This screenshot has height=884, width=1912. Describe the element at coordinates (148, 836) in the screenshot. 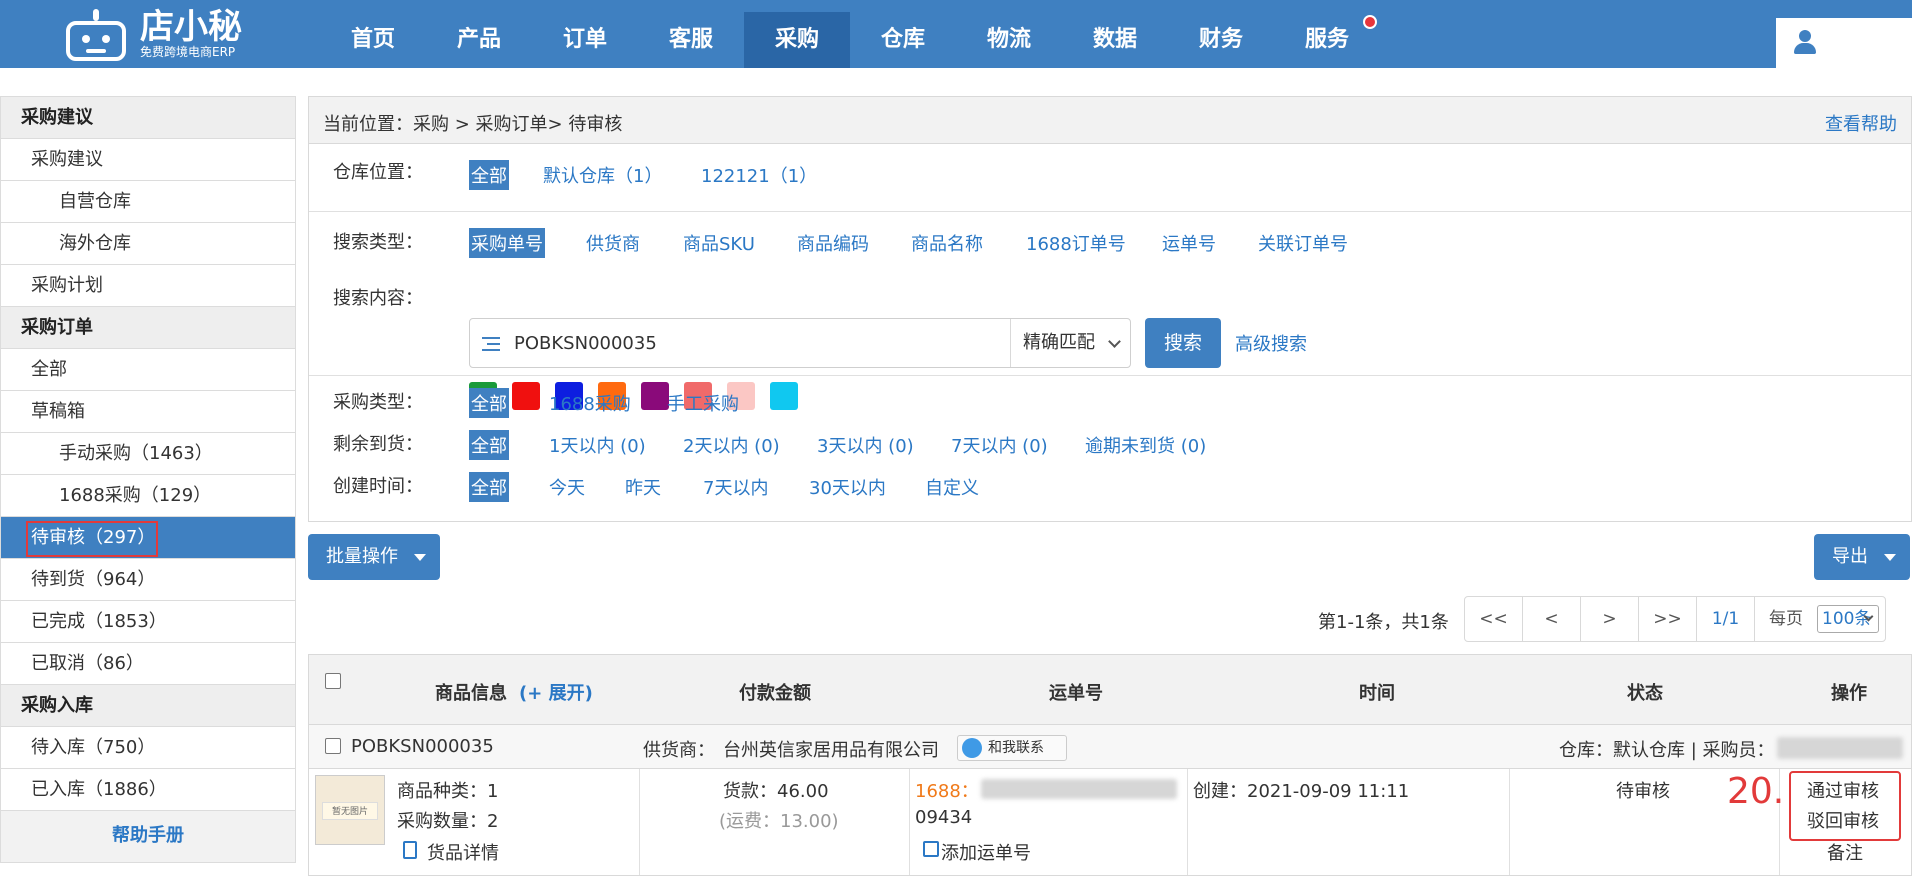

I see `help-manual-link: 帮助手册` at that location.